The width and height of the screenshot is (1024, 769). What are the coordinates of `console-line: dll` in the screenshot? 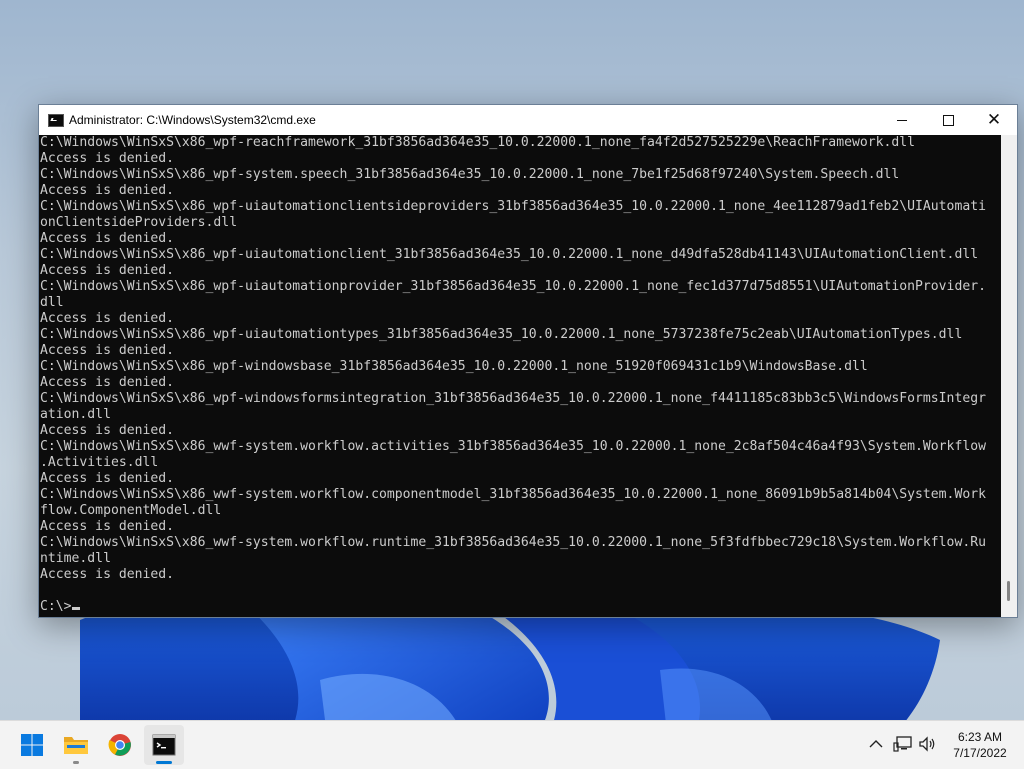 It's located at (52, 302).